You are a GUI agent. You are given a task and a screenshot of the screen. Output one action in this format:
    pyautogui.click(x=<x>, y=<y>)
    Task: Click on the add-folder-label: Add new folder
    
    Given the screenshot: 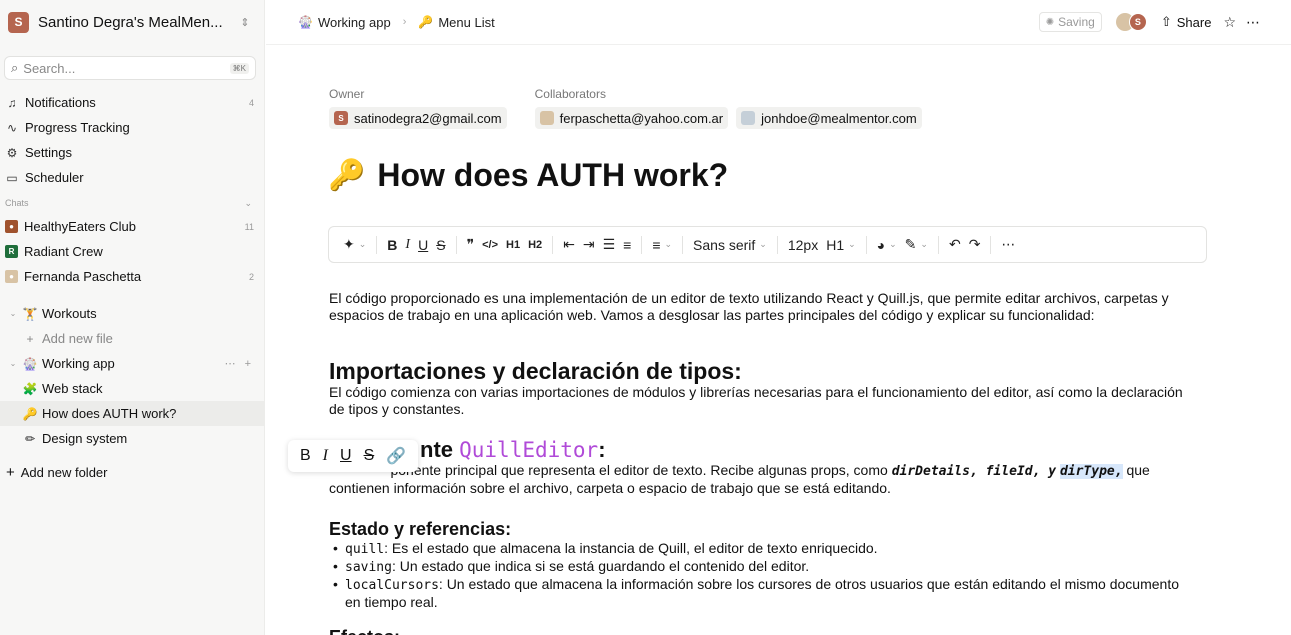 What is the action you would take?
    pyautogui.click(x=64, y=472)
    